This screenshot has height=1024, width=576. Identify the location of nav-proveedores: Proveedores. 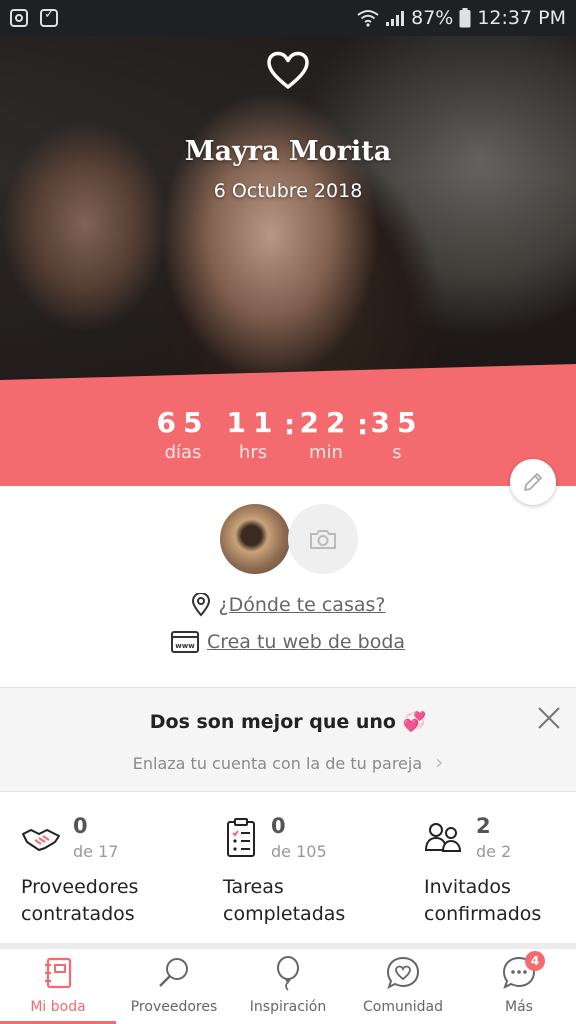
(174, 986).